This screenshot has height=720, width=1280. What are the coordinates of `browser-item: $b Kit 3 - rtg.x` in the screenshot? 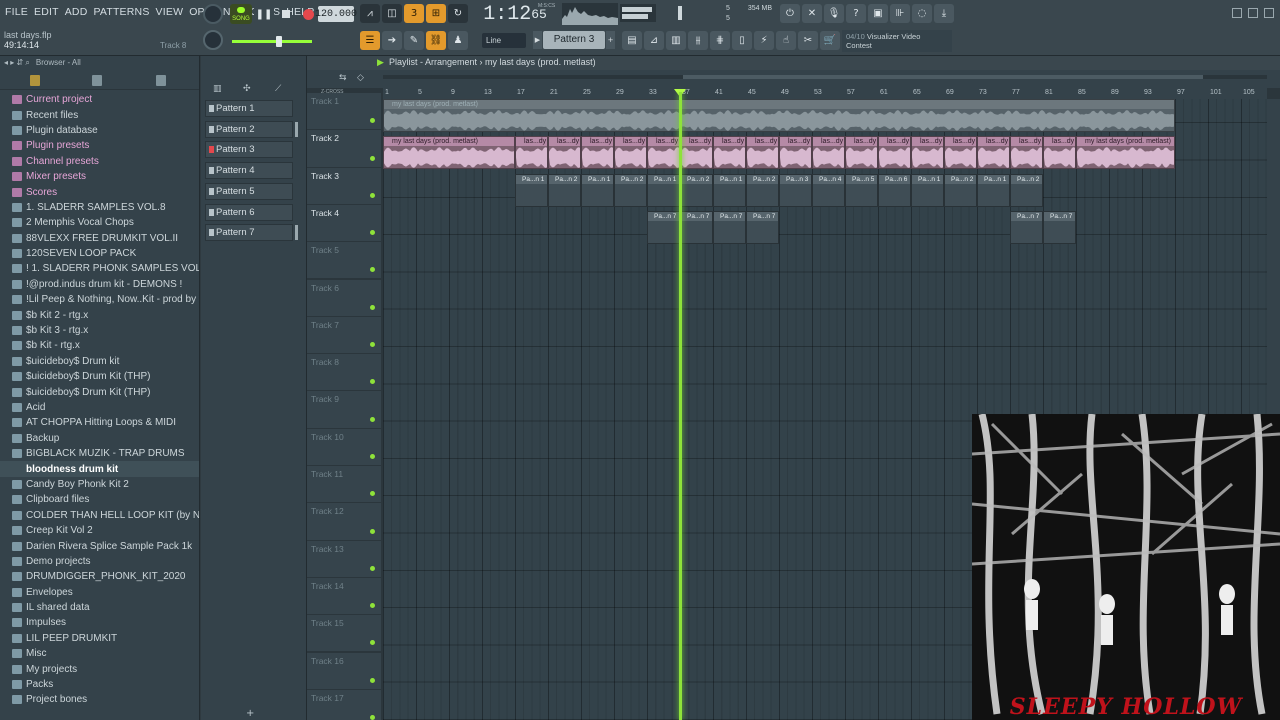 It's located at (99, 330).